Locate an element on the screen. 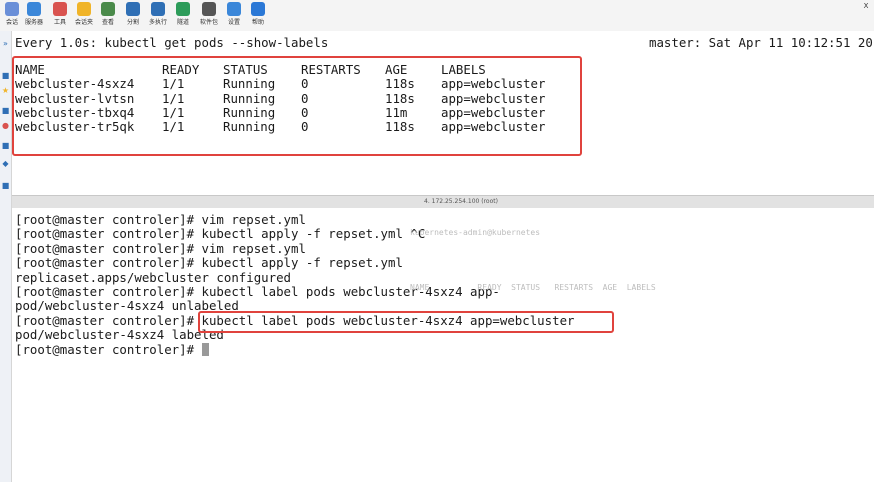 This screenshot has width=874, height=482. toolbar-item-0: 会话 is located at coordinates (12, 14).